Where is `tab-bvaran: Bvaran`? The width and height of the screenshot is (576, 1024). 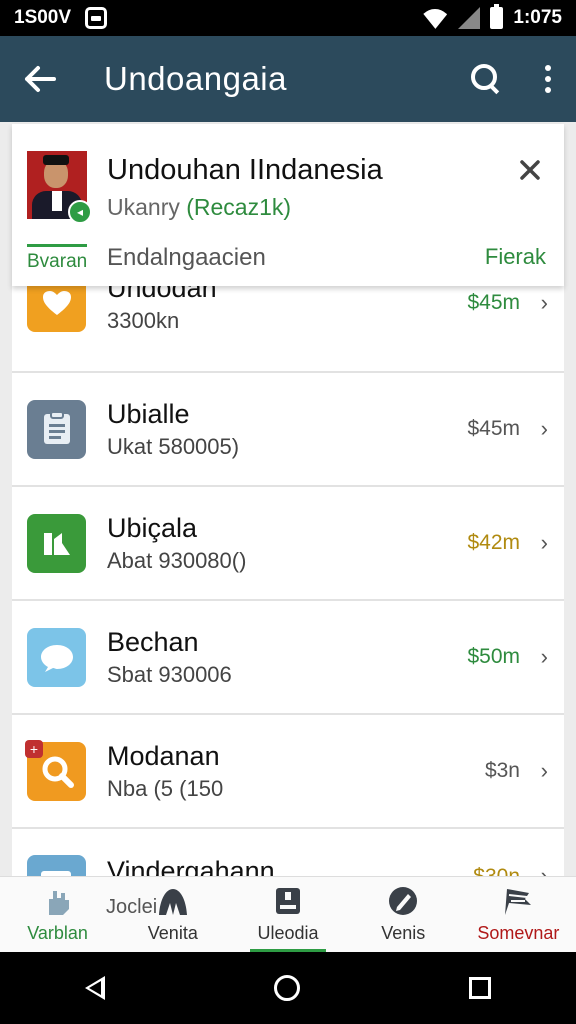 tab-bvaran: Bvaran is located at coordinates (57, 258).